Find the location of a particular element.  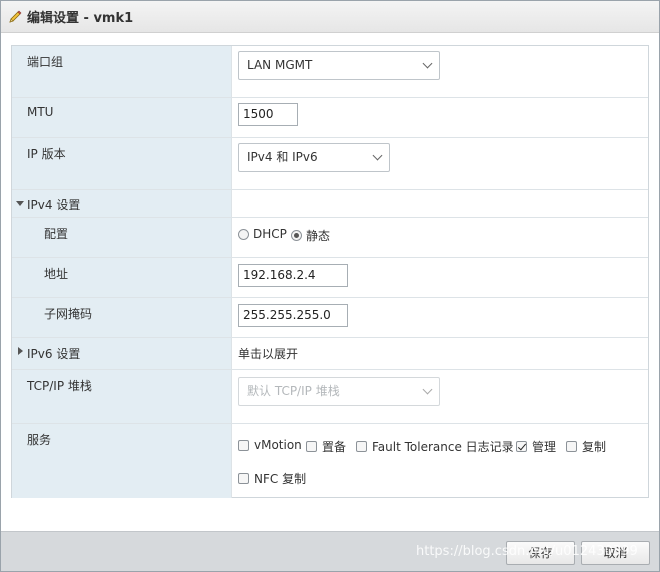

ipv6-section-toggle: IPv6 设置 is located at coordinates (122, 353).